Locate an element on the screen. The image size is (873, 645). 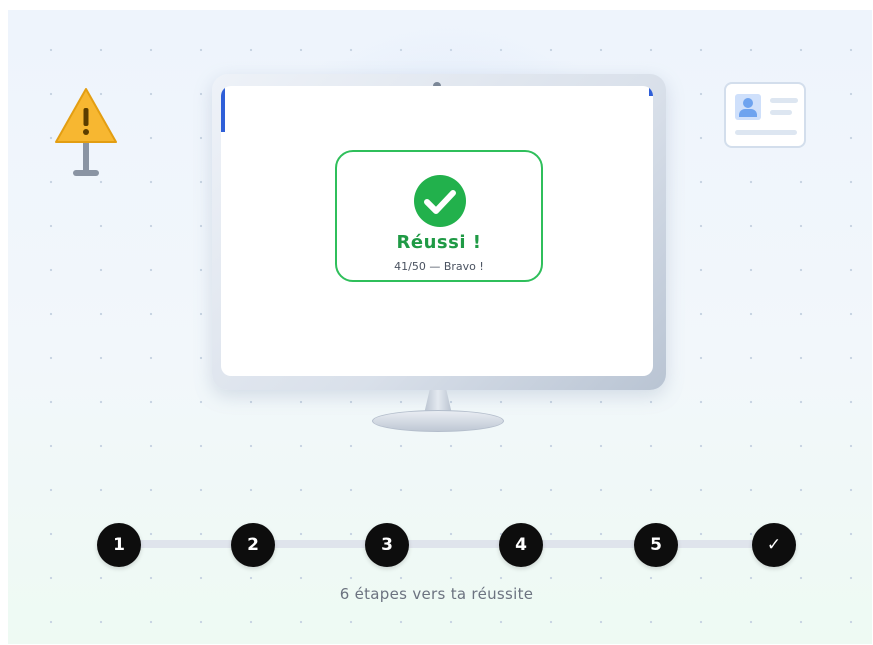
step-2: 2 is located at coordinates (253, 545).